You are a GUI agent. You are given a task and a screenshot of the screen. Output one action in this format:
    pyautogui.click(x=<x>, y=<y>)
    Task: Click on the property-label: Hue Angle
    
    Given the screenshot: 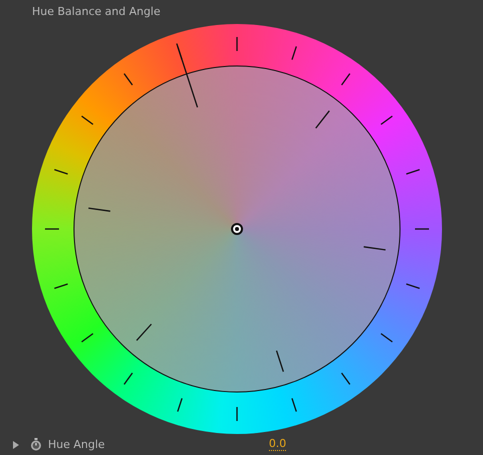 What is the action you would take?
    pyautogui.click(x=76, y=444)
    